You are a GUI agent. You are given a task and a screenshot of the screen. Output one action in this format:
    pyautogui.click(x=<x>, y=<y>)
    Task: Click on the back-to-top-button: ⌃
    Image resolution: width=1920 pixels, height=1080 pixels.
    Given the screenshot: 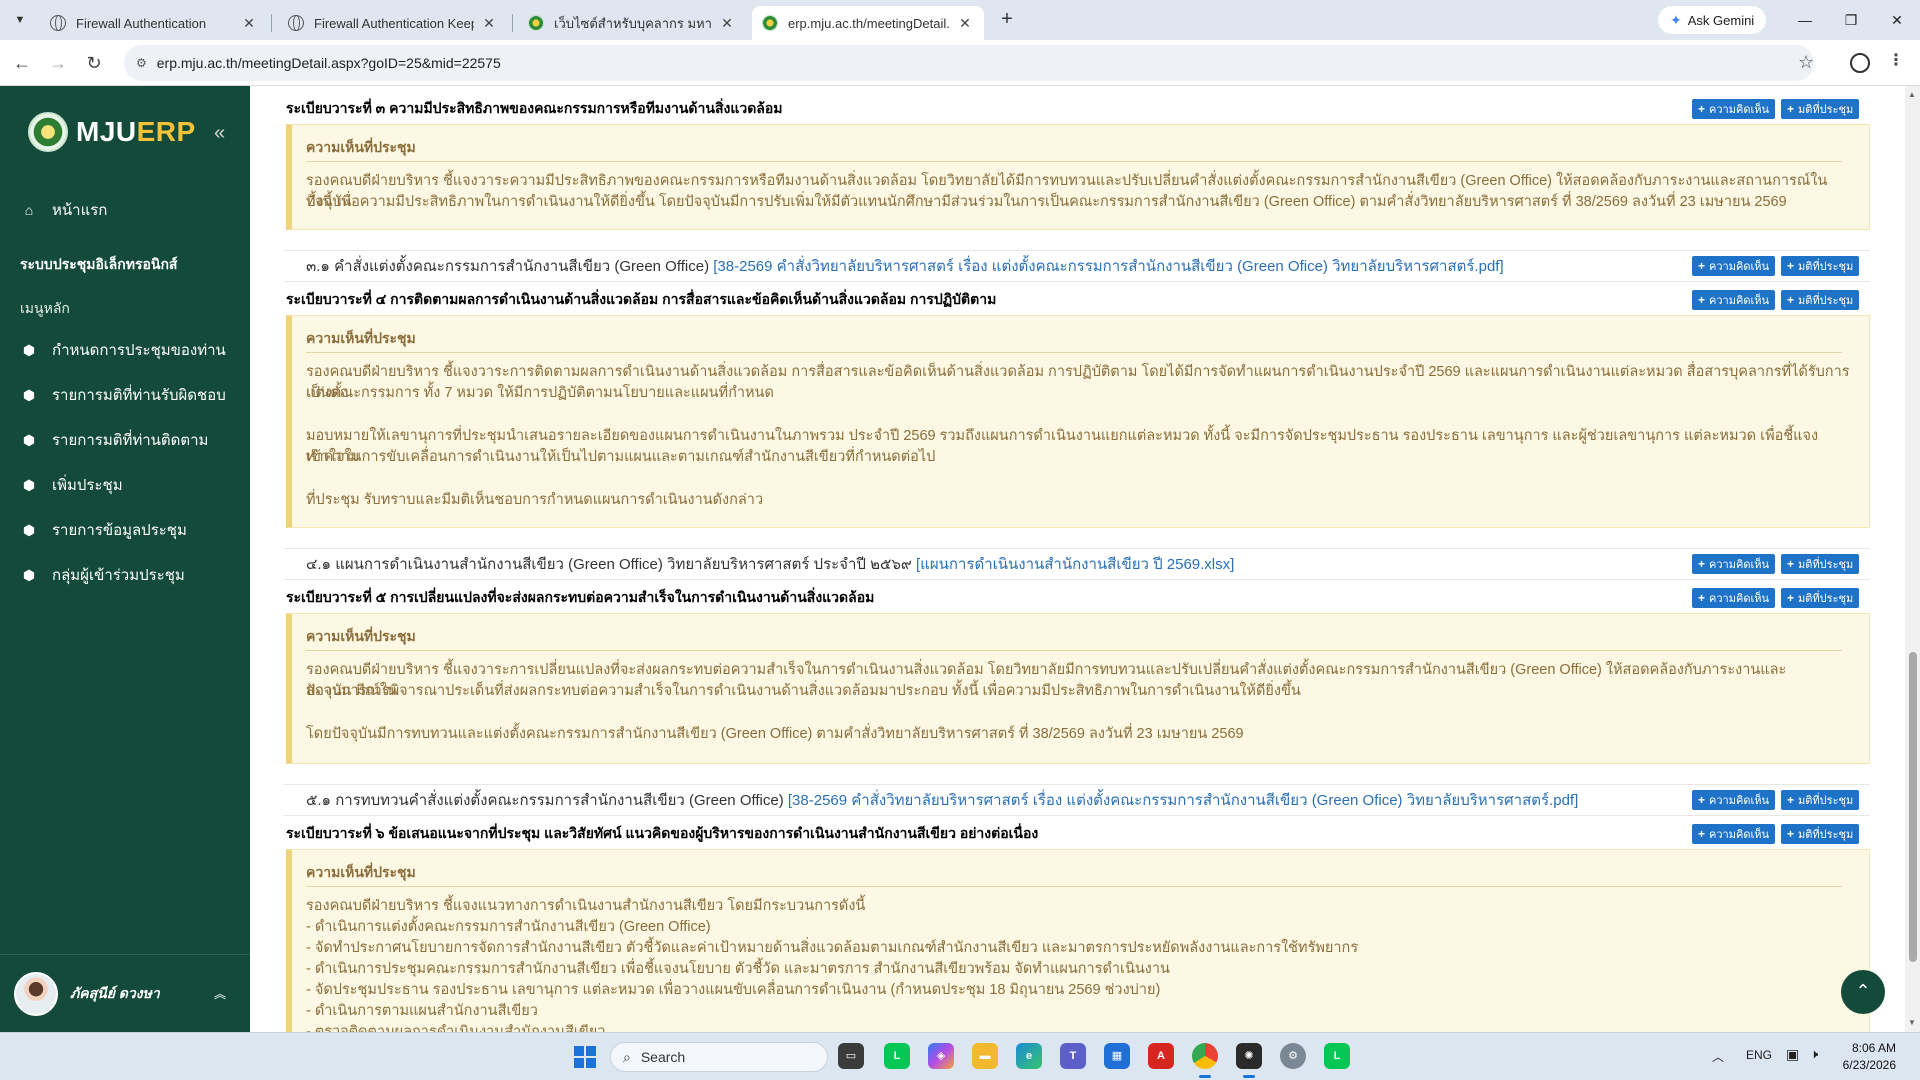 What is the action you would take?
    pyautogui.click(x=1863, y=992)
    